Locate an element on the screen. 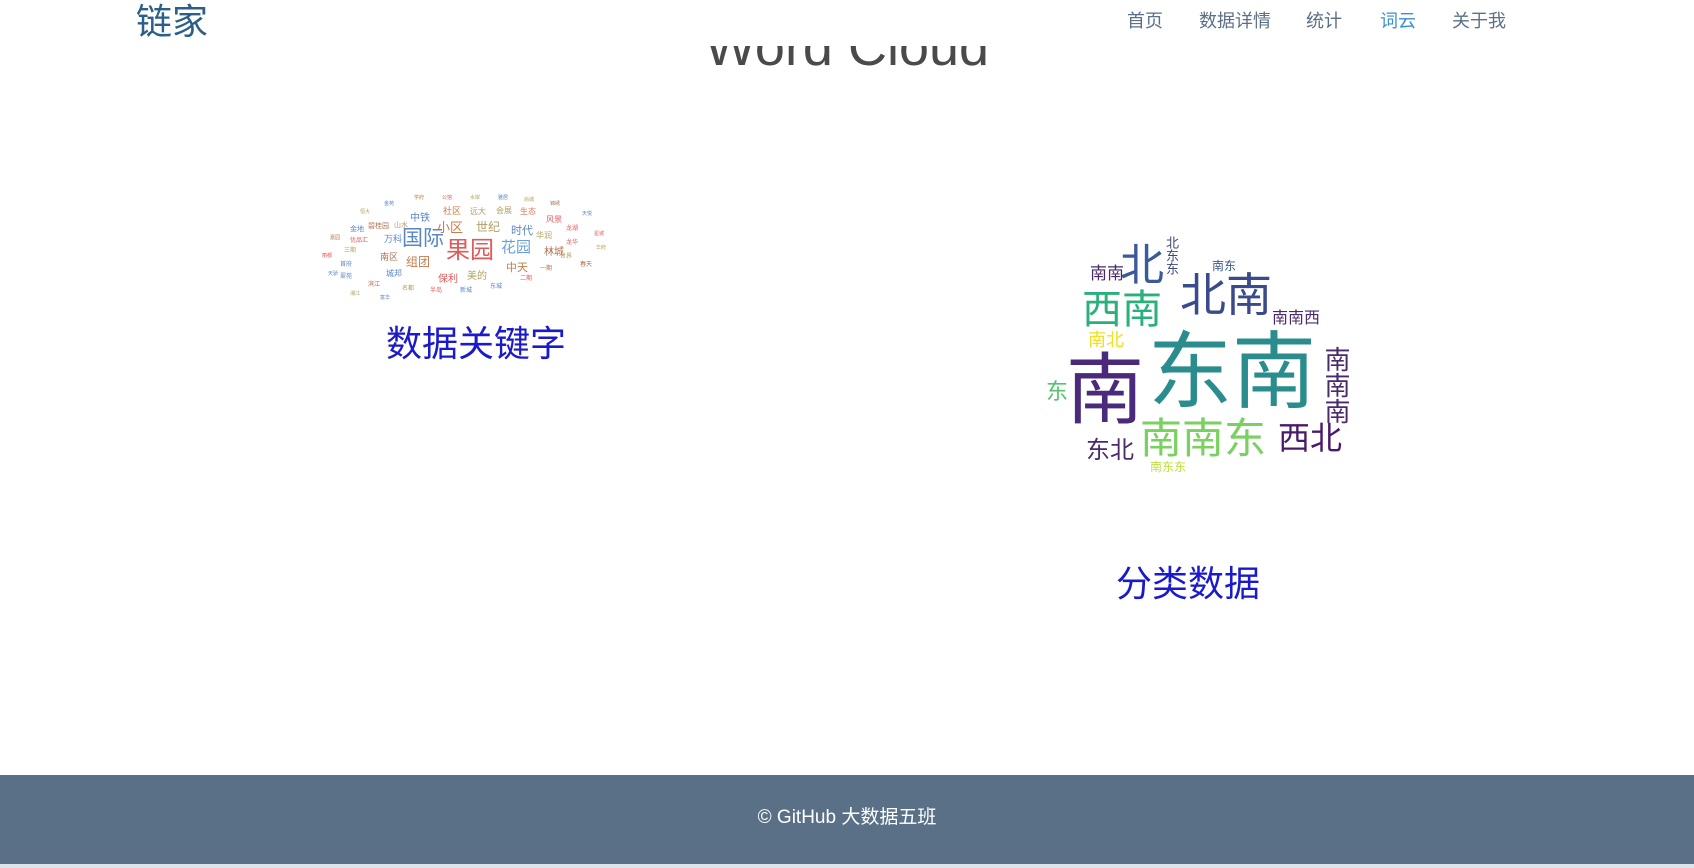  cloud-word: 滨江 is located at coordinates (374, 284).